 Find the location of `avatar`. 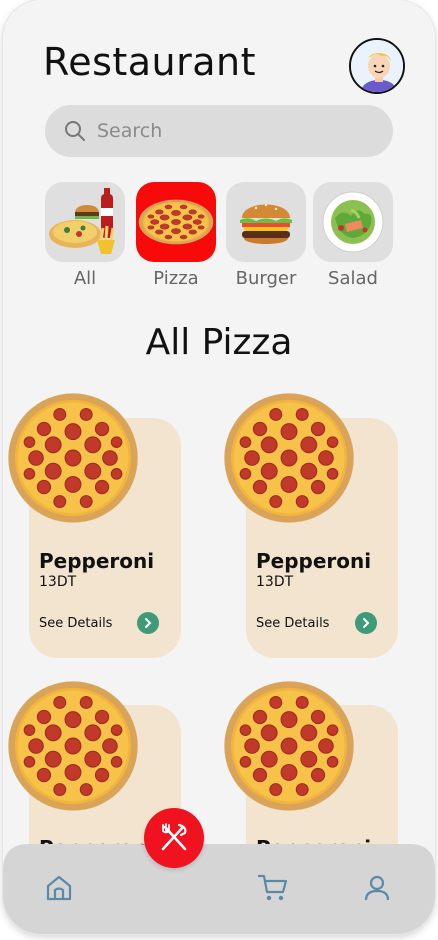

avatar is located at coordinates (377, 66).